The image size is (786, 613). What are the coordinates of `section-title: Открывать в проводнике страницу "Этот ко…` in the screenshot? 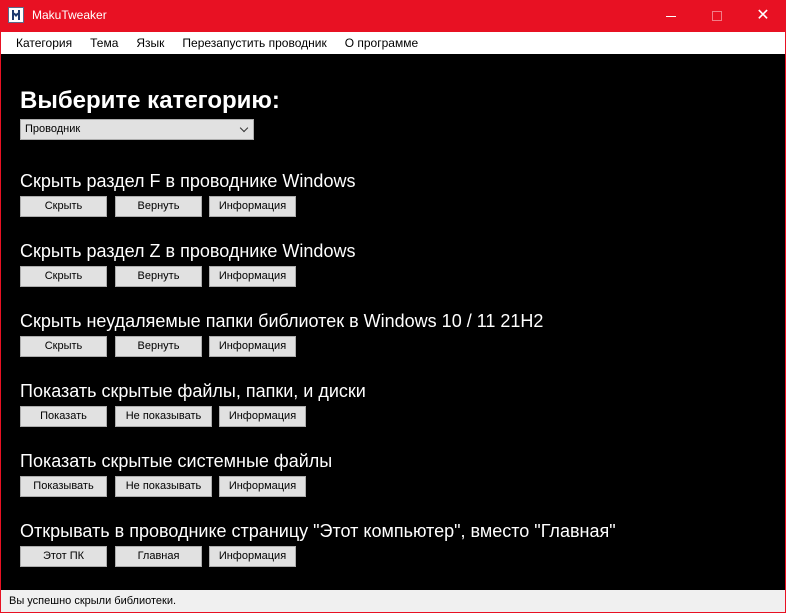 It's located at (318, 531).